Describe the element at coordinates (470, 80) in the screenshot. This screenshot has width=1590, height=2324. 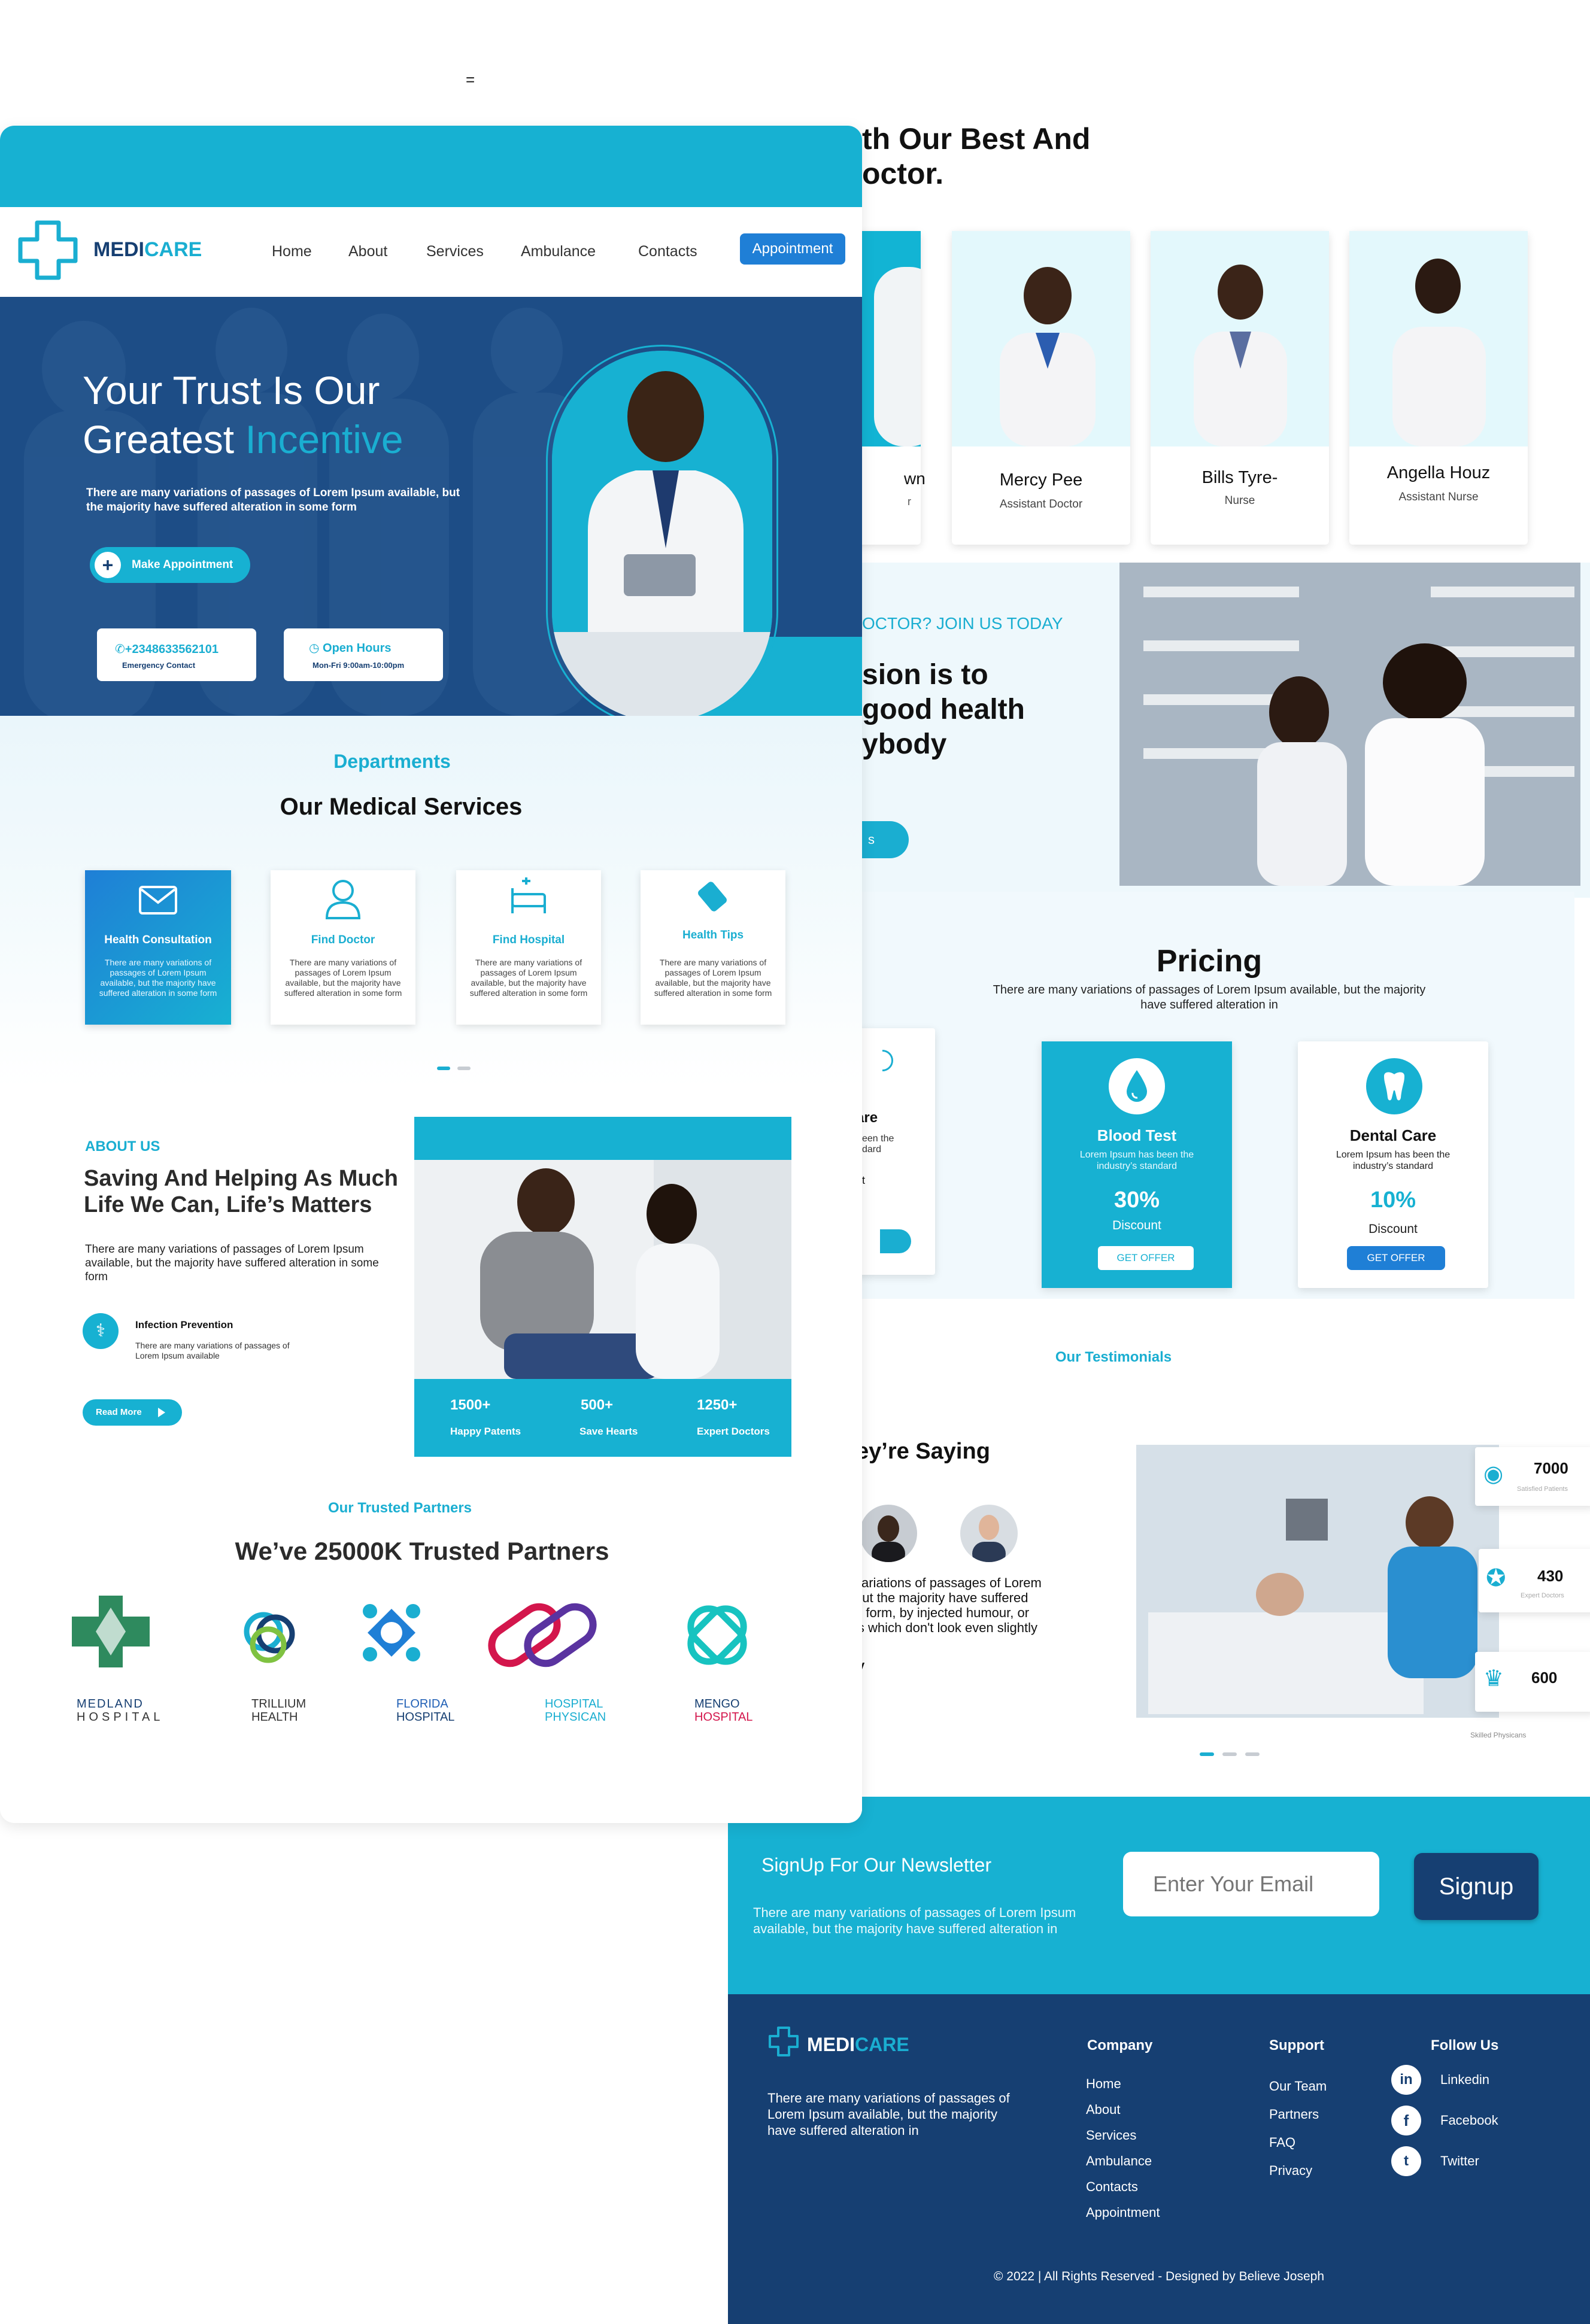
I see `stray-mark: =` at that location.